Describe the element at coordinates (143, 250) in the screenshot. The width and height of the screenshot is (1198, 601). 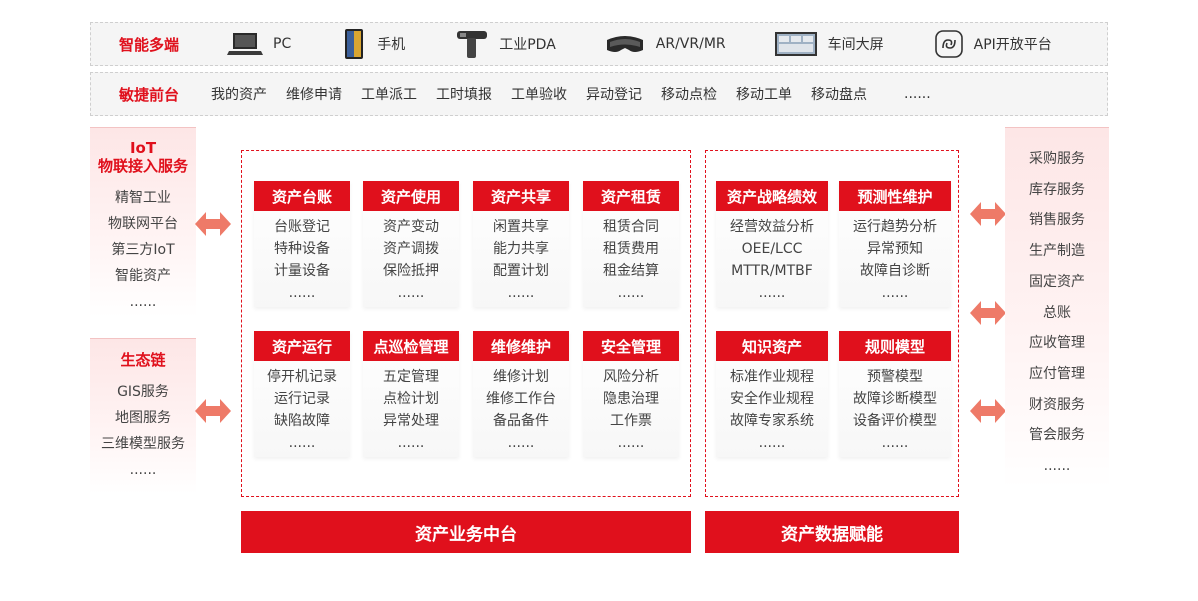
I see `iot-item: 第三方IoT` at that location.